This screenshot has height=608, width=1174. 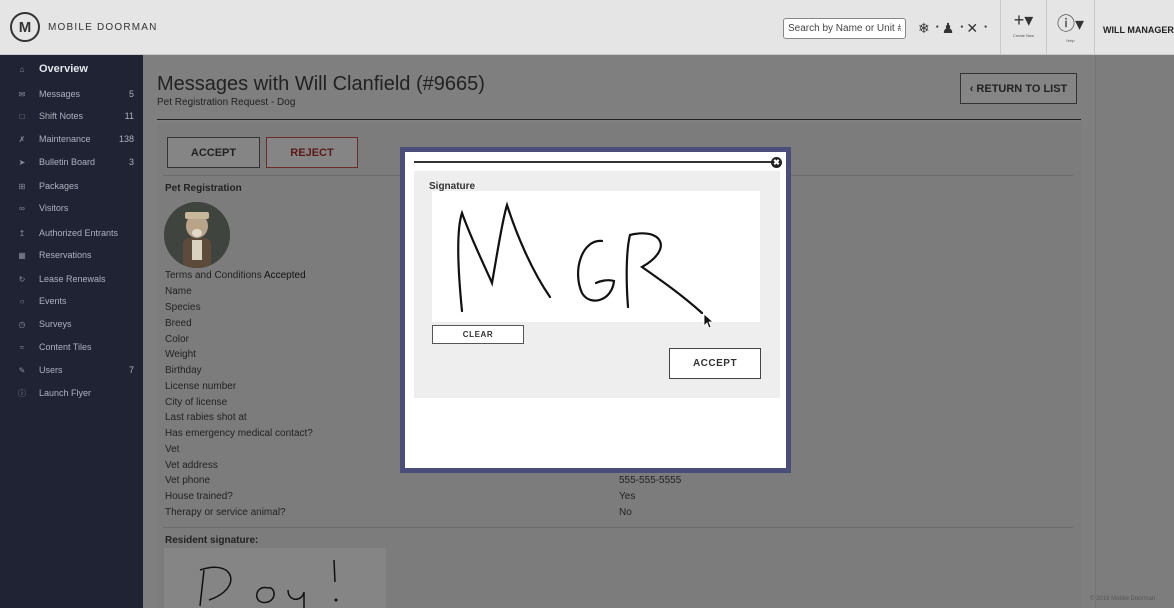 What do you see at coordinates (1023, 20) in the screenshot?
I see `plus-icon: +▾` at bounding box center [1023, 20].